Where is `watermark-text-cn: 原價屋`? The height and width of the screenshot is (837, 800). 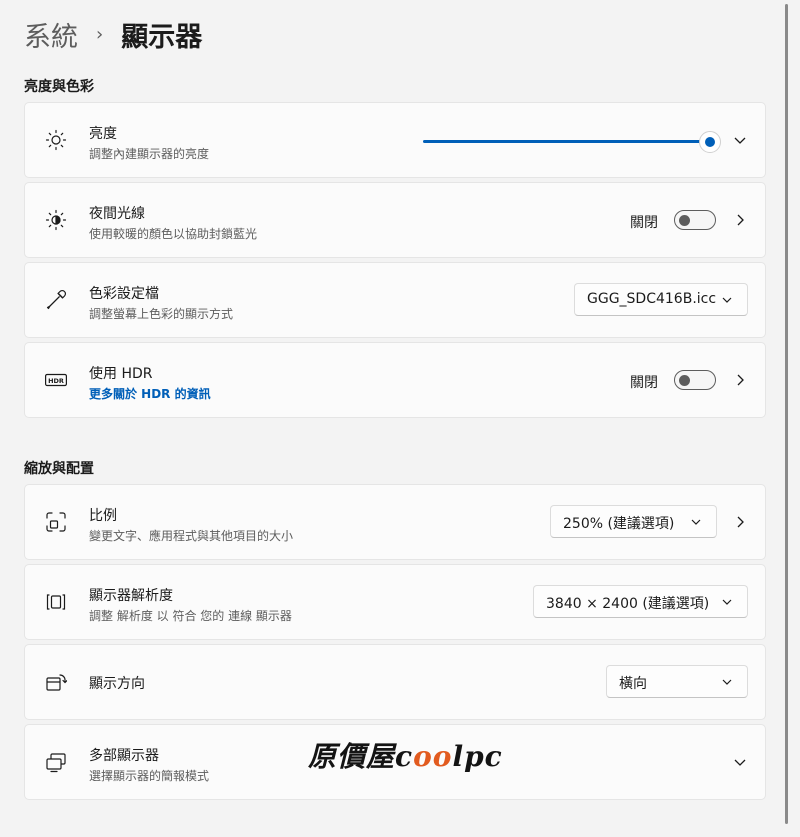
watermark-text-cn: 原價屋 is located at coordinates (352, 756).